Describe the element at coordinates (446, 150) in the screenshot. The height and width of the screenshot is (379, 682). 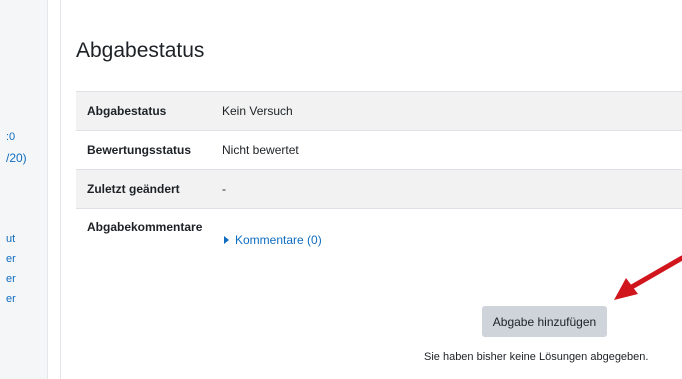
I see `row-value: Nicht bewertet` at that location.